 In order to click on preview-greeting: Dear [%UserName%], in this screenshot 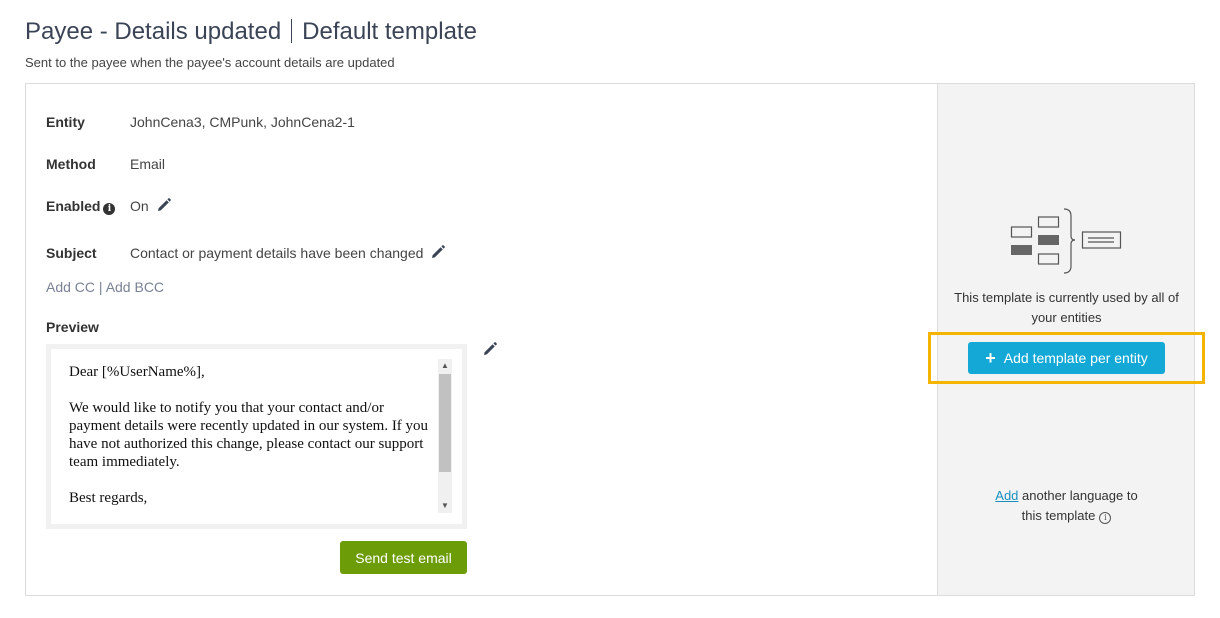, I will do `click(137, 372)`.